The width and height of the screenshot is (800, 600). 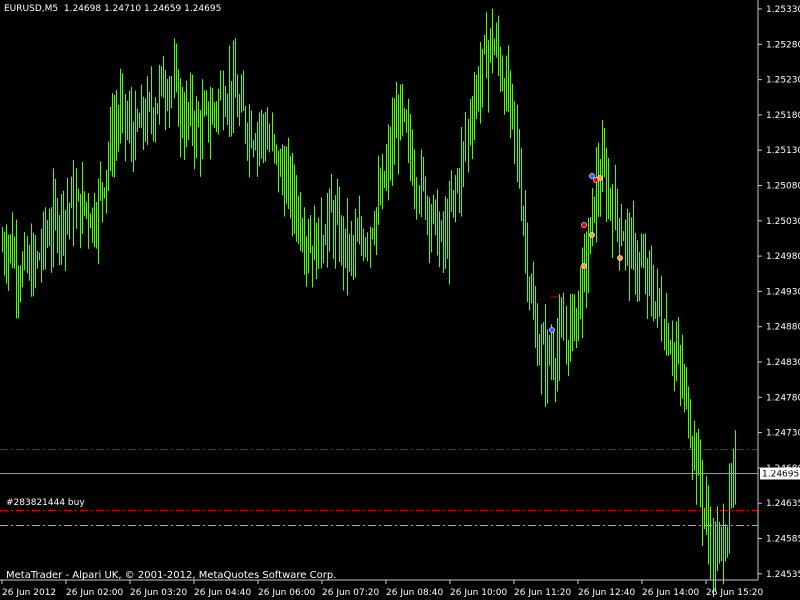 I want to click on price-tick-label: 1.24730, so click(x=783, y=434).